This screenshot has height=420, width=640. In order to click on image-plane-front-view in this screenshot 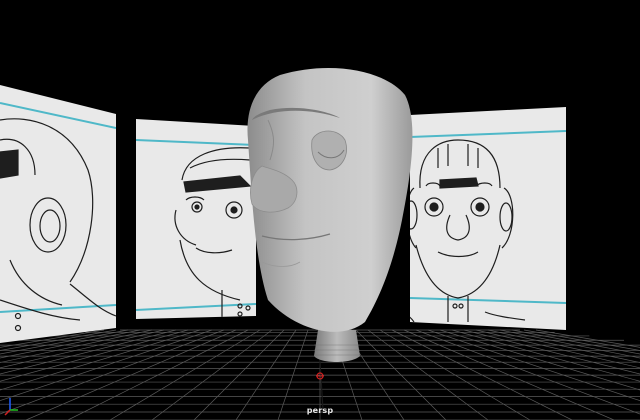, I will do `click(480, 218)`.